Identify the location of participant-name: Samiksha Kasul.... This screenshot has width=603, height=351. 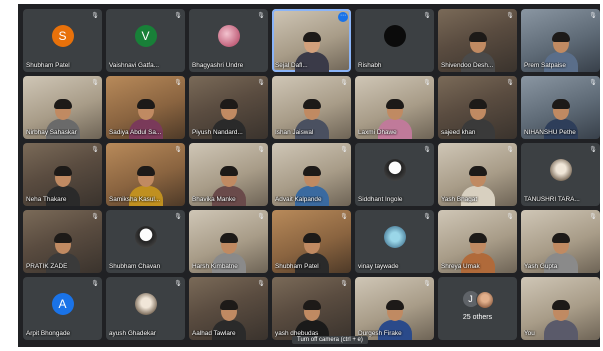
(135, 199).